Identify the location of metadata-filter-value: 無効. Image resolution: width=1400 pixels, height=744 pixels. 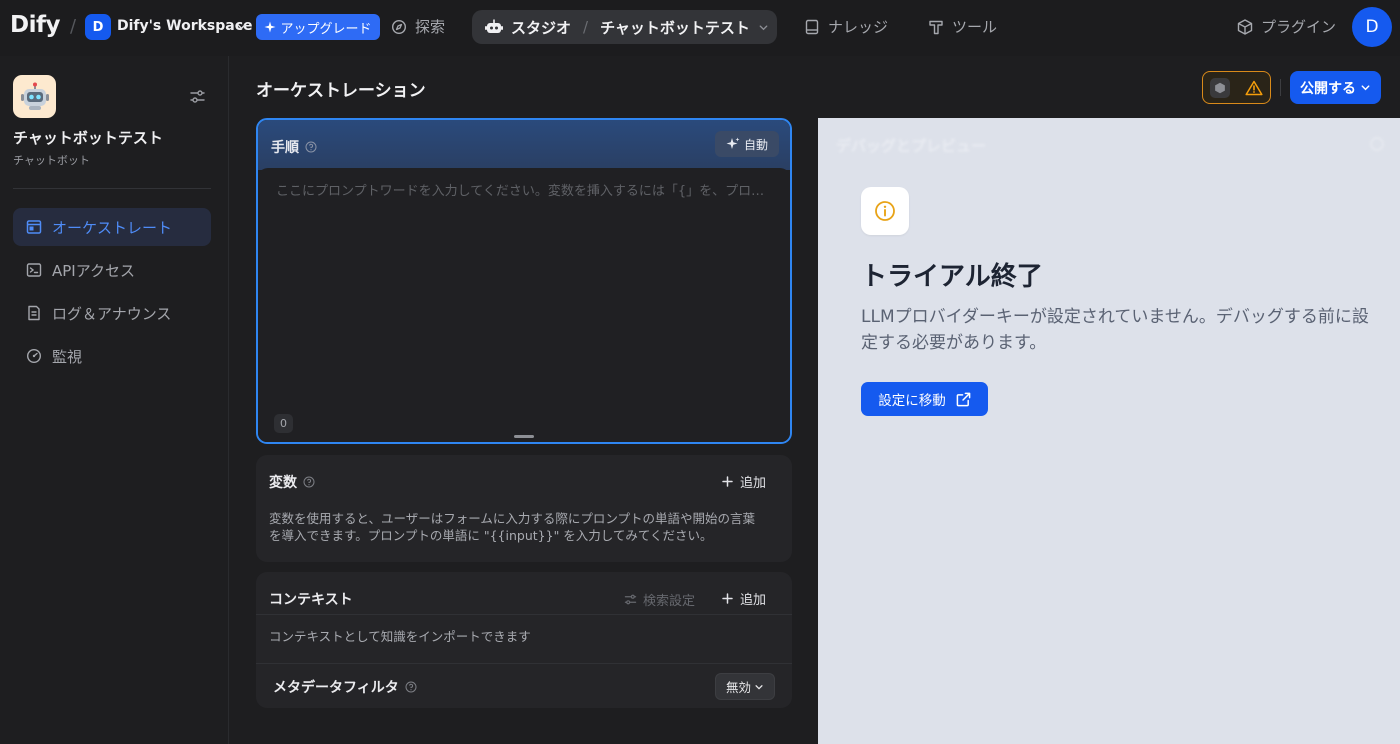
(738, 687).